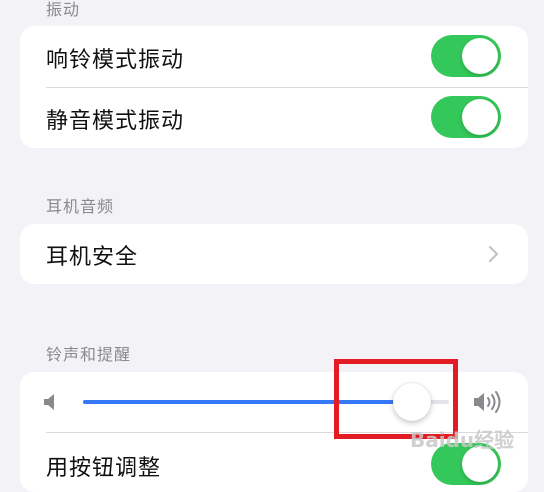  I want to click on silent-mode-vibration-label: 静音模式振动, so click(115, 121).